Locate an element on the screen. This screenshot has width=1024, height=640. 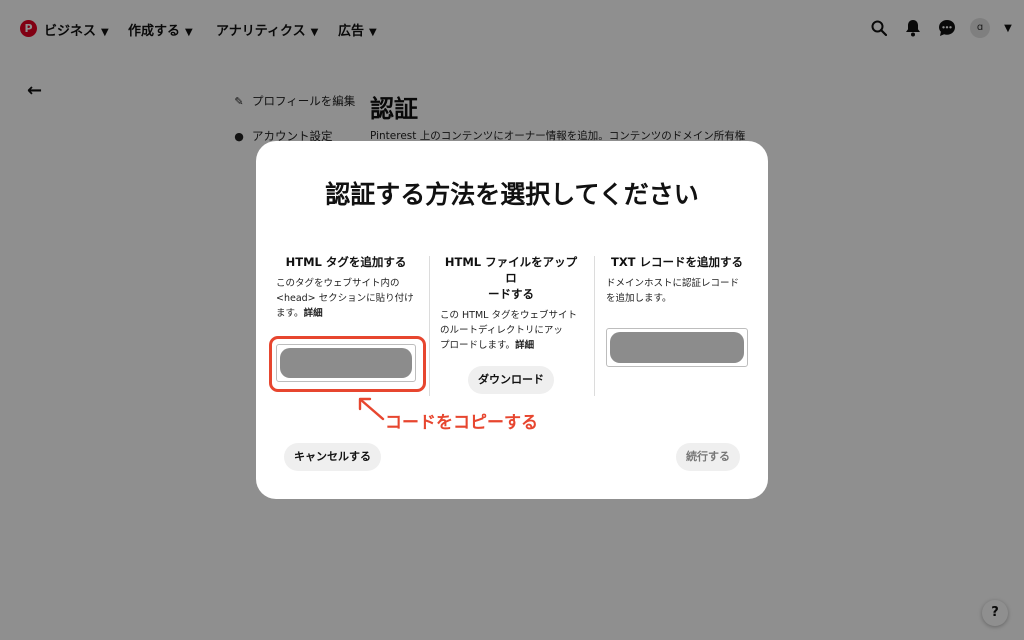
option-title: HTML タグを追加する is located at coordinates (346, 262).